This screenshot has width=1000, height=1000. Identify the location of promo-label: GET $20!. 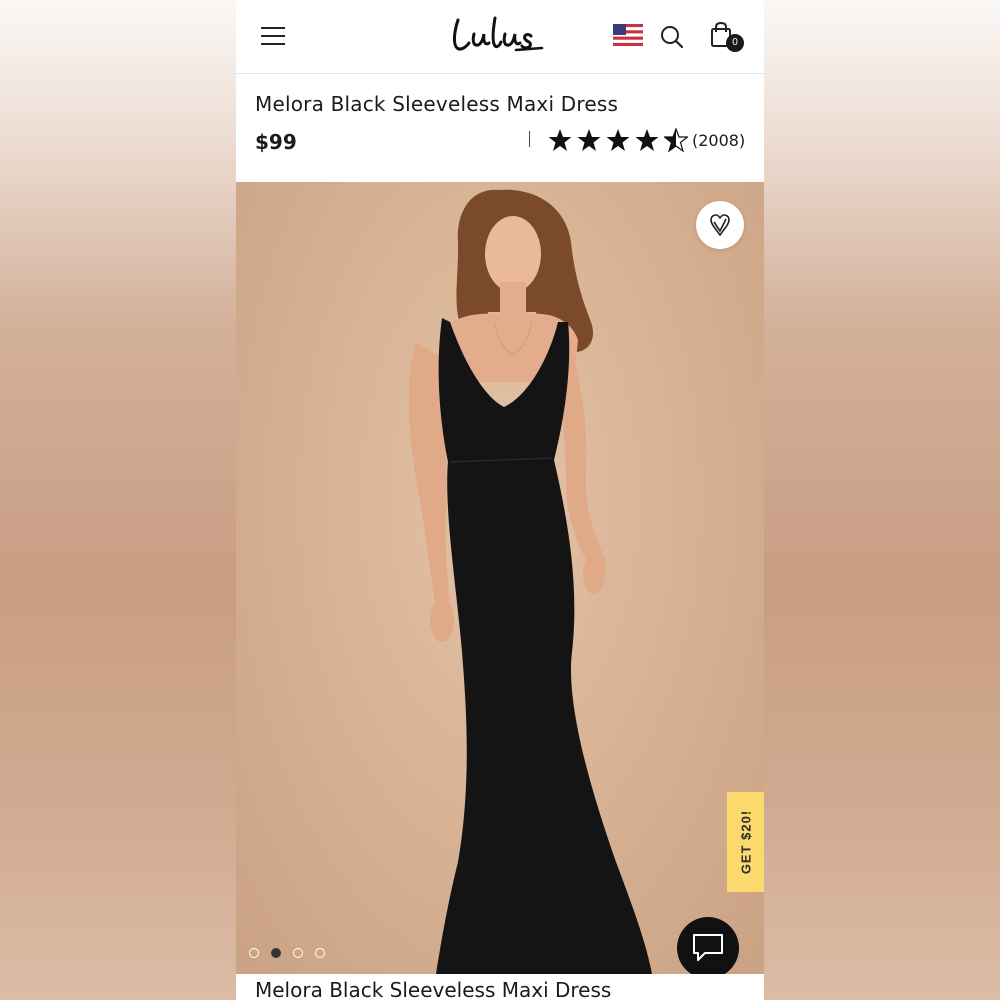
(745, 842).